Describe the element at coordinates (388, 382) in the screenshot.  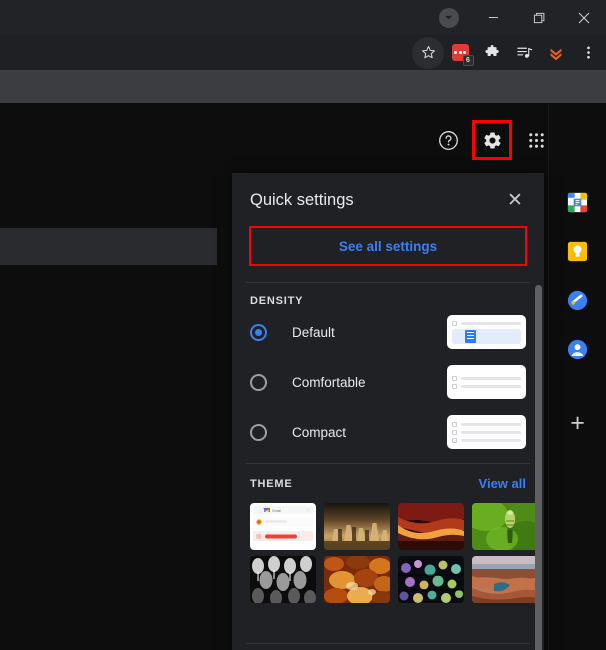
I see `density-option-comfortable: Comfortable` at that location.